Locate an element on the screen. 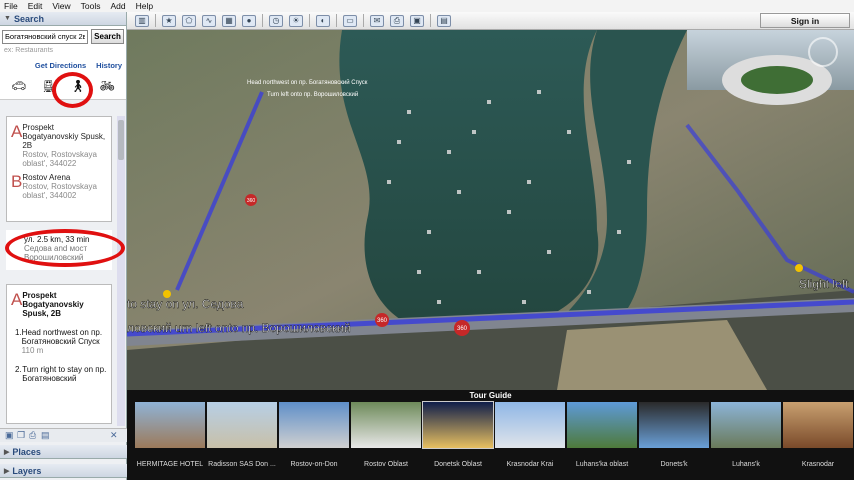 This screenshot has width=854, height=480. step-1-number: 1. is located at coordinates (18, 332).